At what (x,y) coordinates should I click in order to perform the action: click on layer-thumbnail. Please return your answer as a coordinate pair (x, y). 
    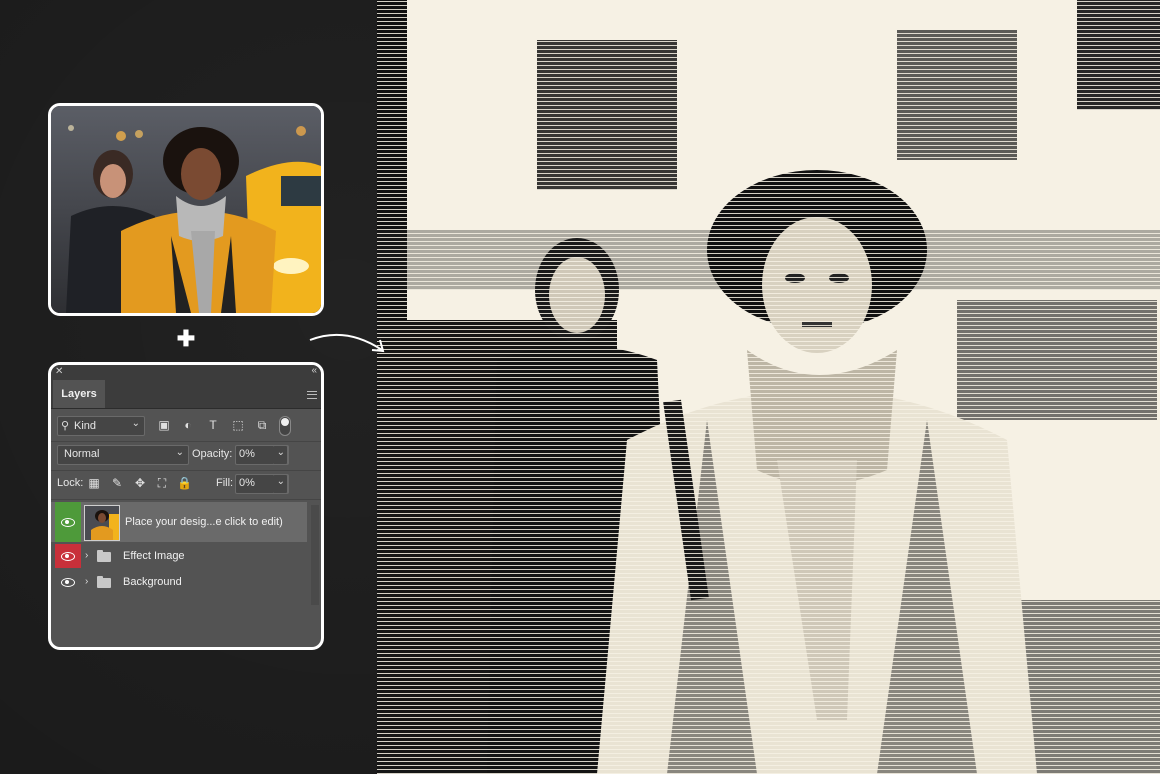
    Looking at the image, I should click on (102, 523).